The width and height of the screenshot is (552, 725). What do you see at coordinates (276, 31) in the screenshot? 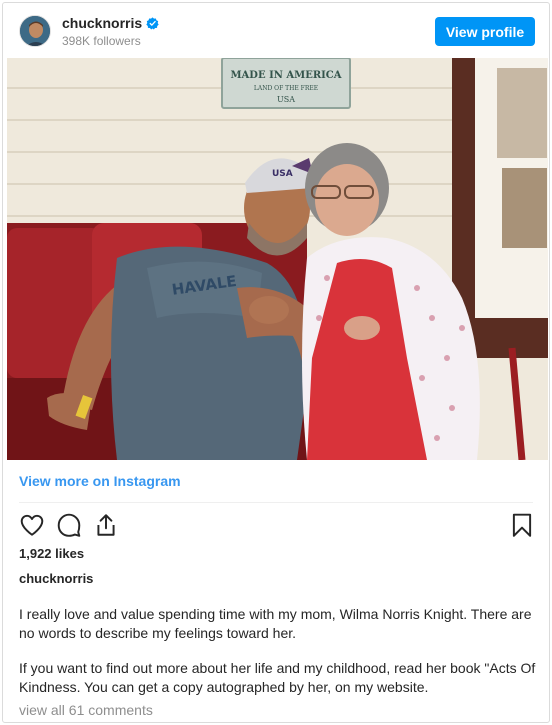
I see `post-header: chucknorris 398K followers View profile` at bounding box center [276, 31].